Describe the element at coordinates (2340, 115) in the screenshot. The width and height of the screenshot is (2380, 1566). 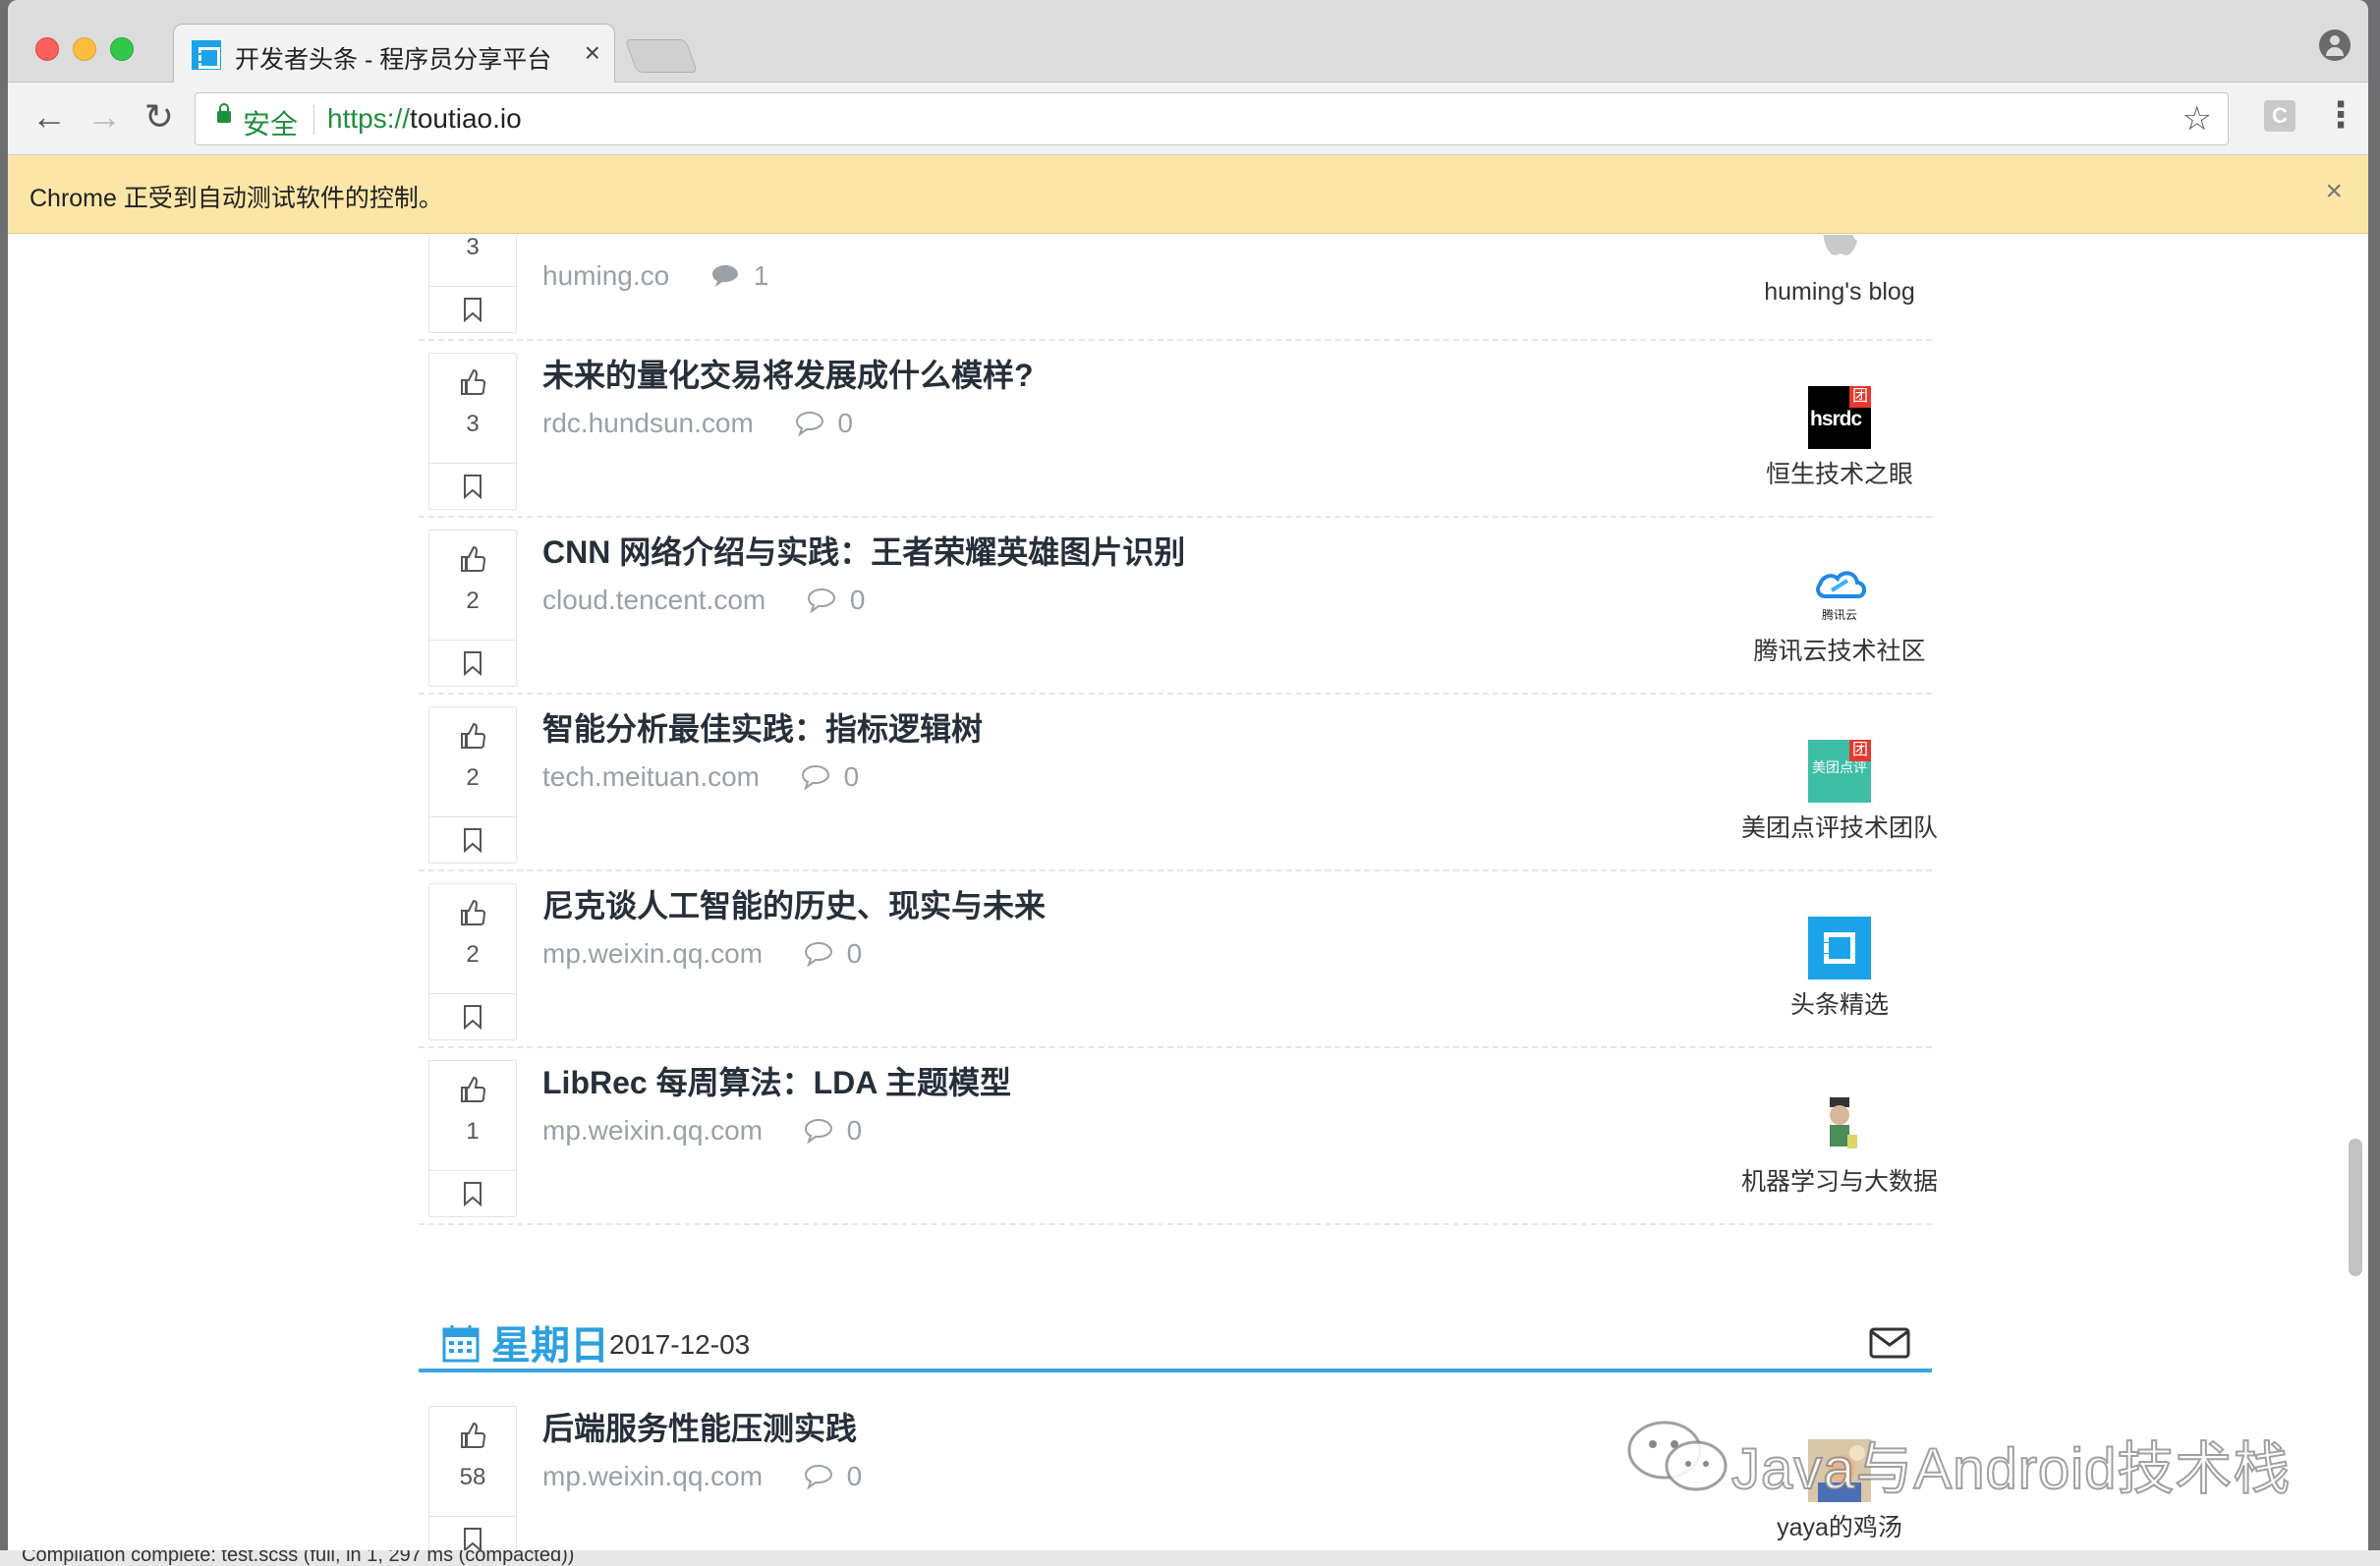
I see `kebab-menu-icon: ⋮` at that location.